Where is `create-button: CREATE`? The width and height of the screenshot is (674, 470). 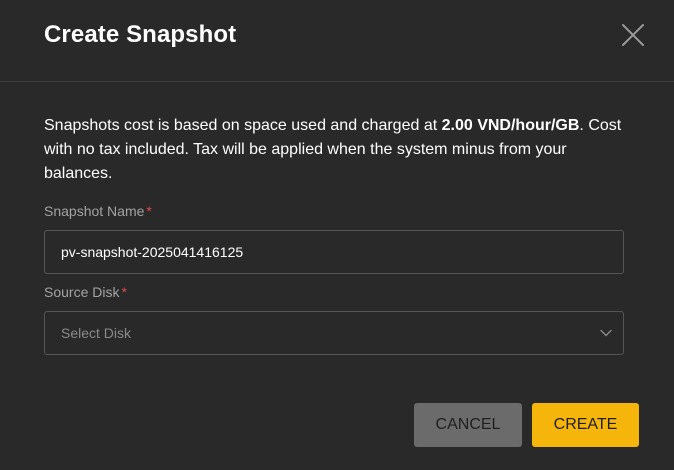 create-button: CREATE is located at coordinates (585, 425).